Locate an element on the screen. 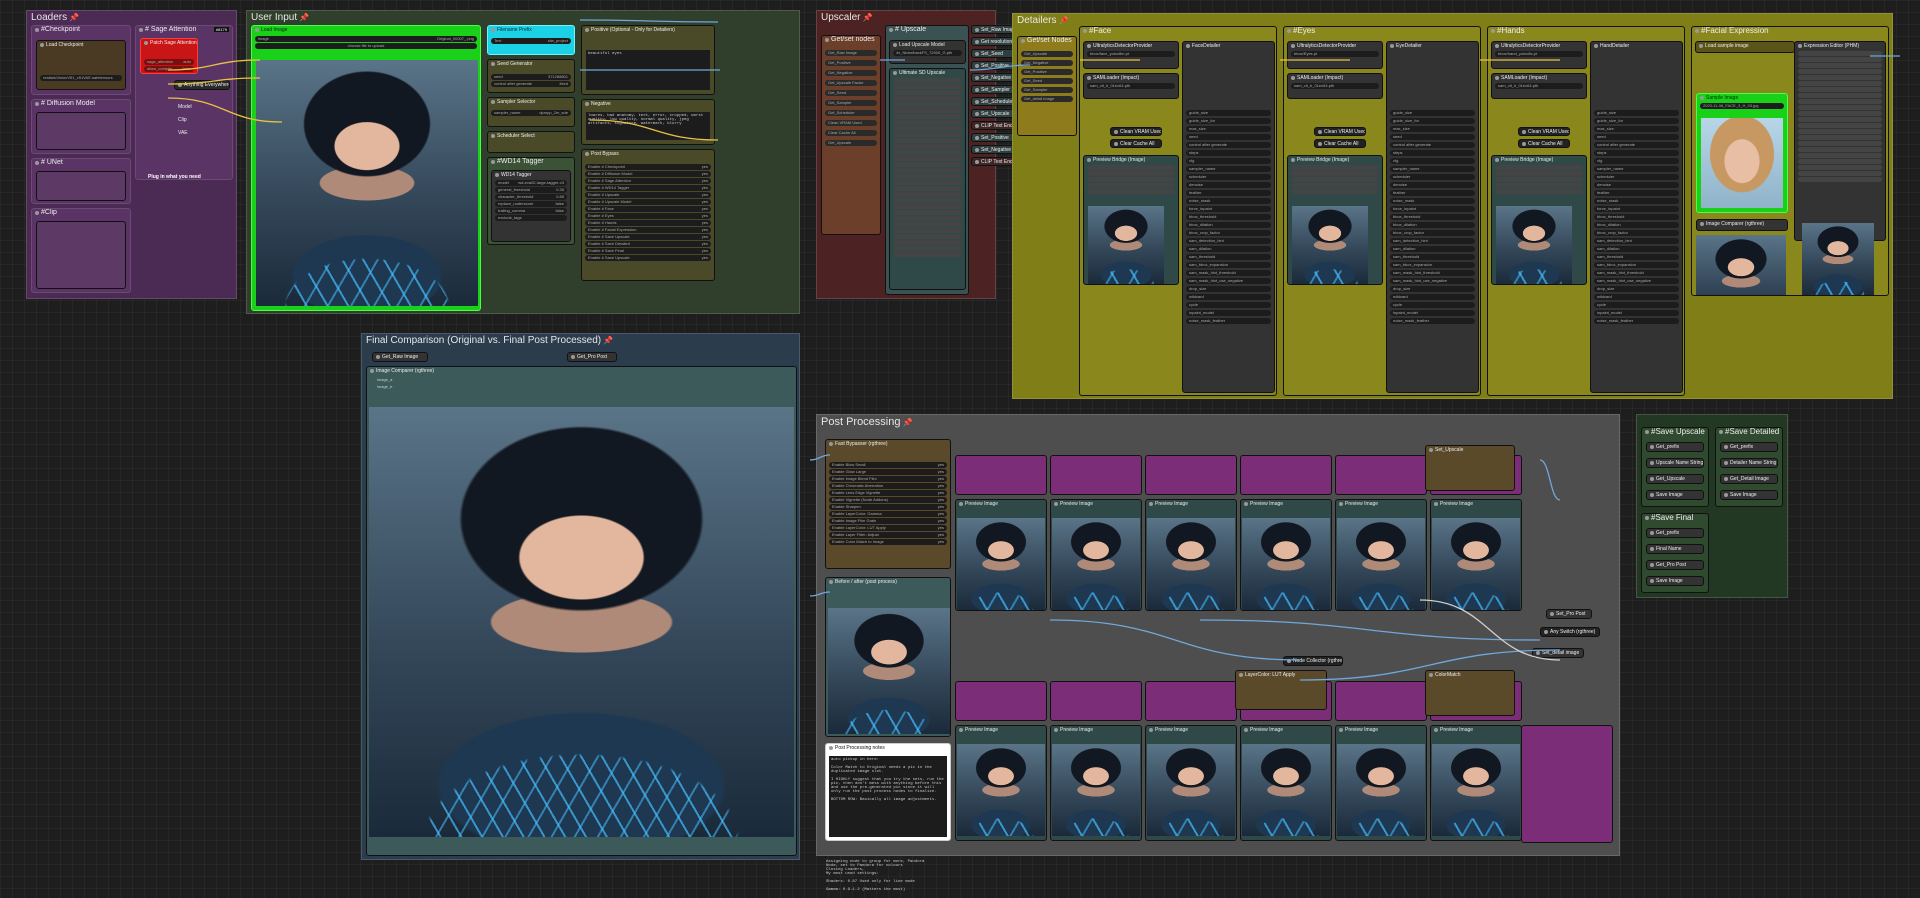 The height and width of the screenshot is (898, 1920). preview-bridge-node: Preview Bridge (Image) is located at coordinates (1131, 220).